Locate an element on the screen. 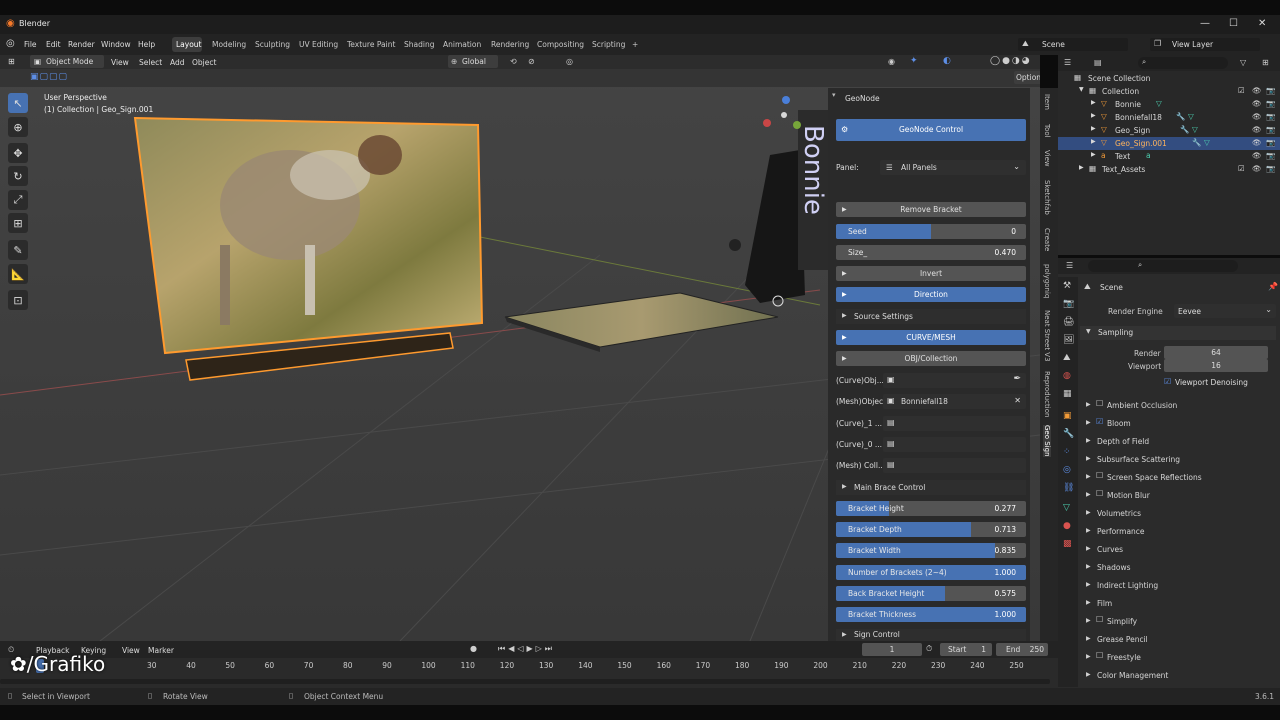 The image size is (1280, 720). physics-tab-icon: ◎ is located at coordinates (1067, 470).